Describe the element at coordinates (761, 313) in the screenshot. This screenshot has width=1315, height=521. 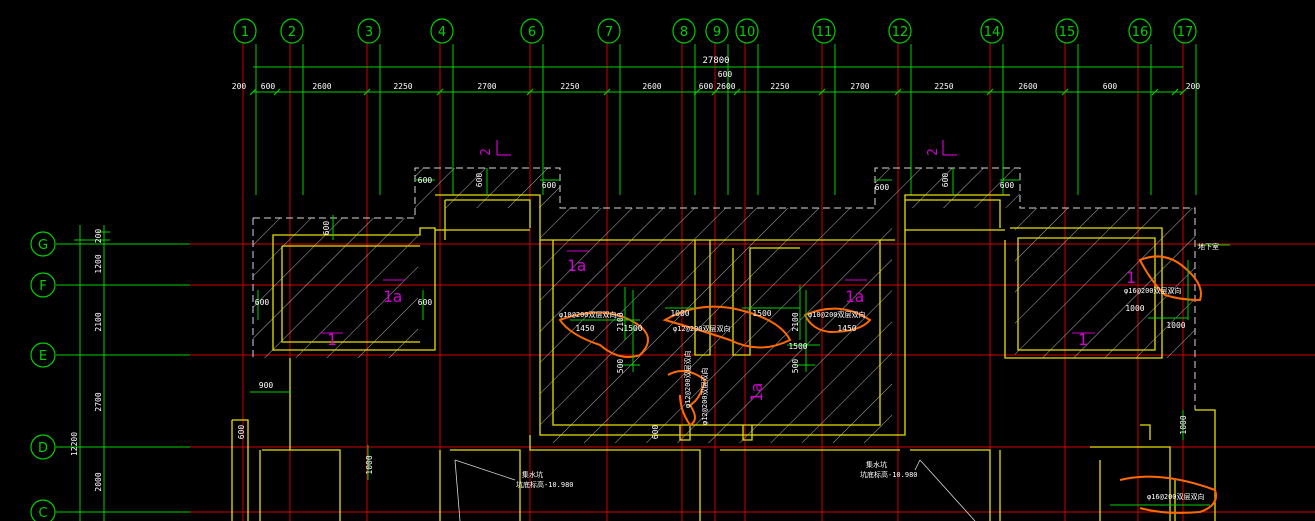
I see `dim-1500-b: 1500` at that location.